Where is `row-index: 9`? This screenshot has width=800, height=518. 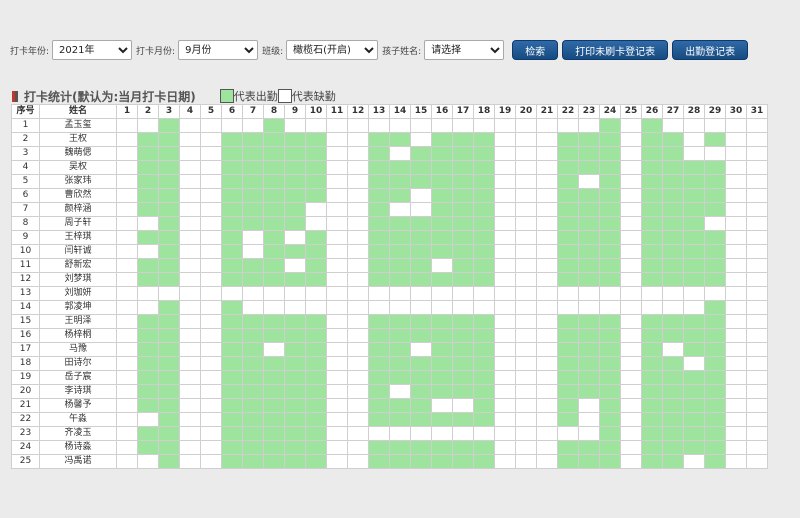
row-index: 9 is located at coordinates (25, 237).